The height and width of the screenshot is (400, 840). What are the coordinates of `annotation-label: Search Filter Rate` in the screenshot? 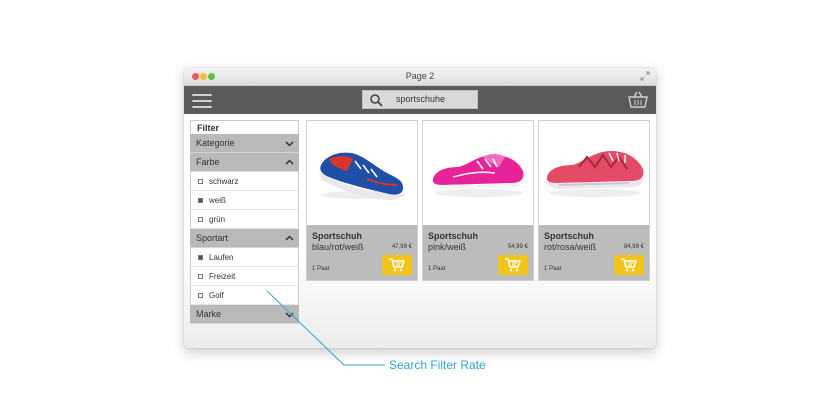 It's located at (437, 365).